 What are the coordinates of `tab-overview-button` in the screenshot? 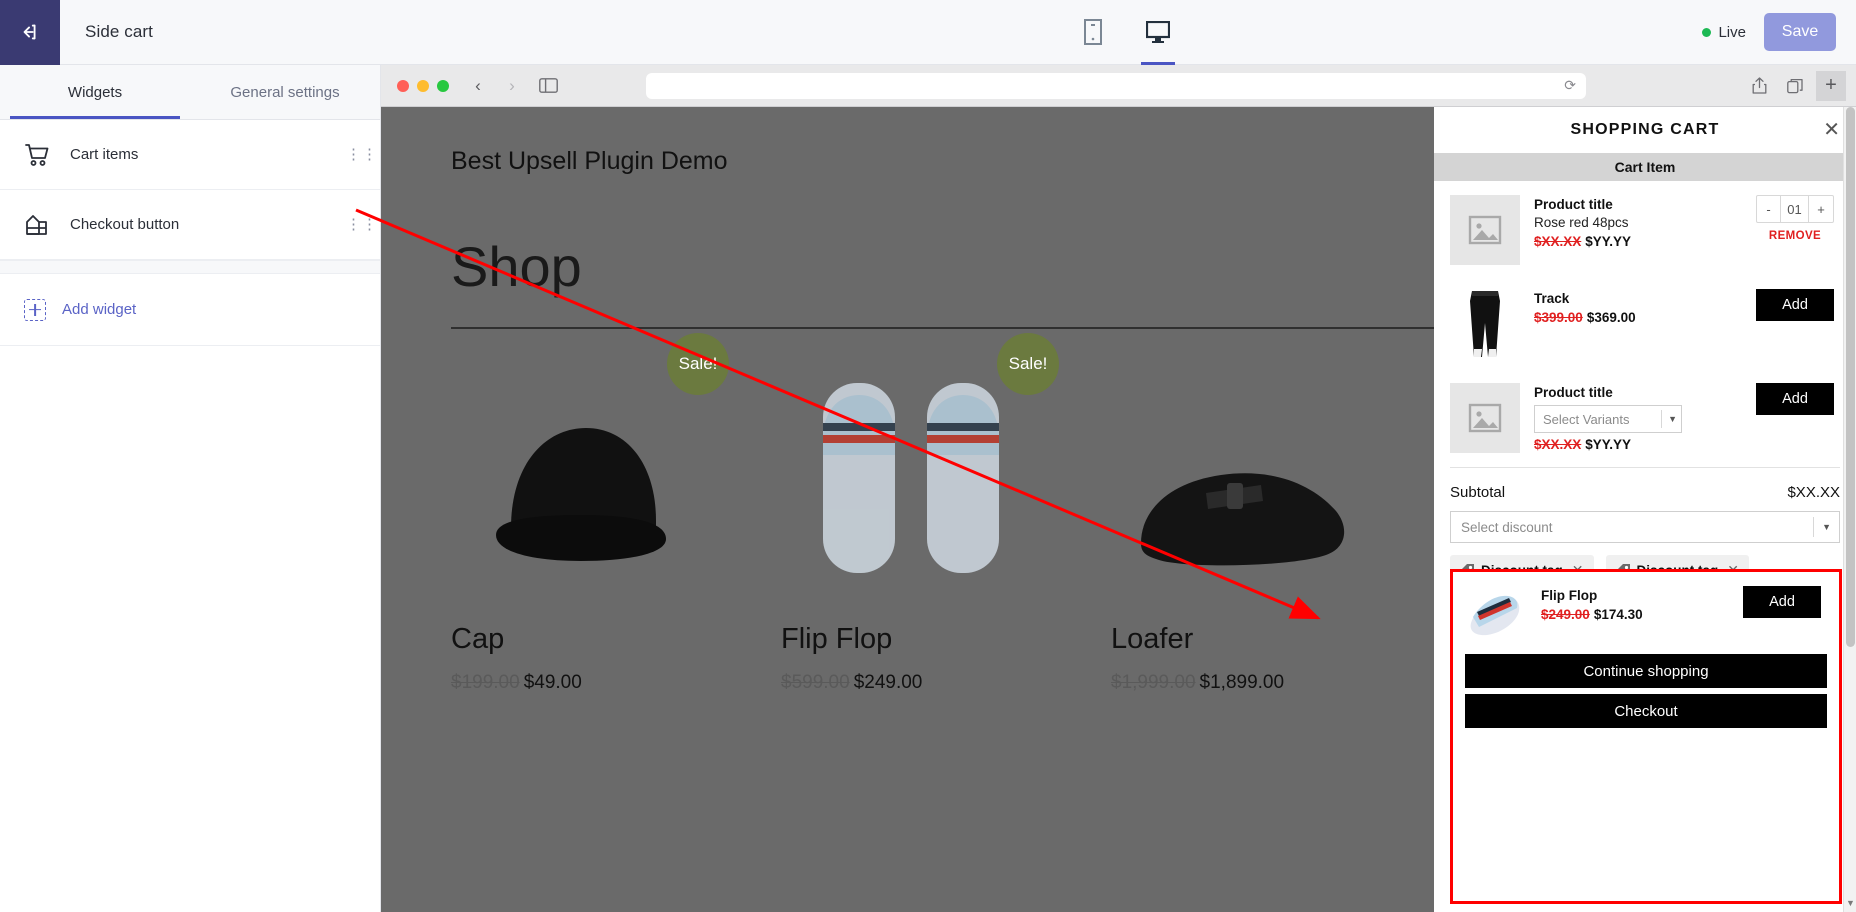 It's located at (1795, 86).